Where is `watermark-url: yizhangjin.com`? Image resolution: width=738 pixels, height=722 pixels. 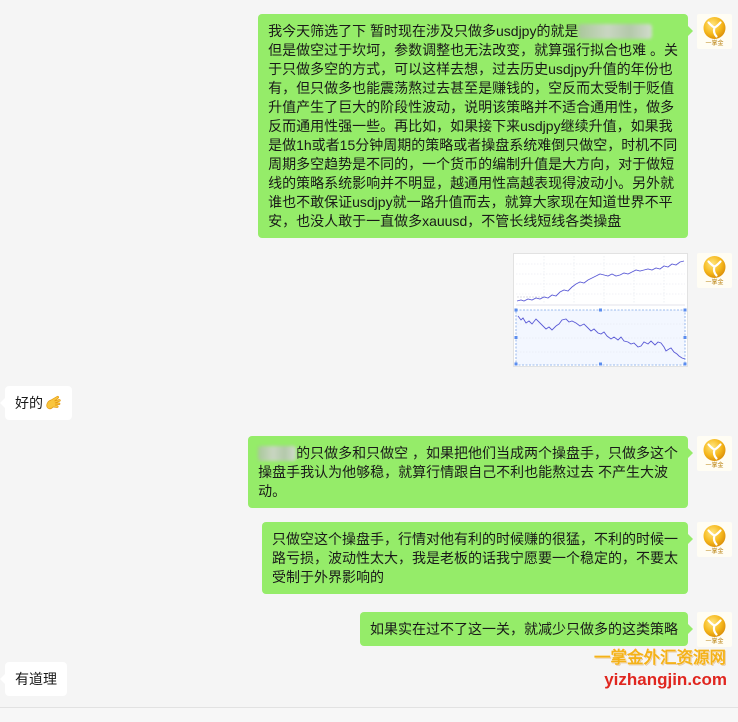 watermark-url: yizhangjin.com is located at coordinates (665, 679).